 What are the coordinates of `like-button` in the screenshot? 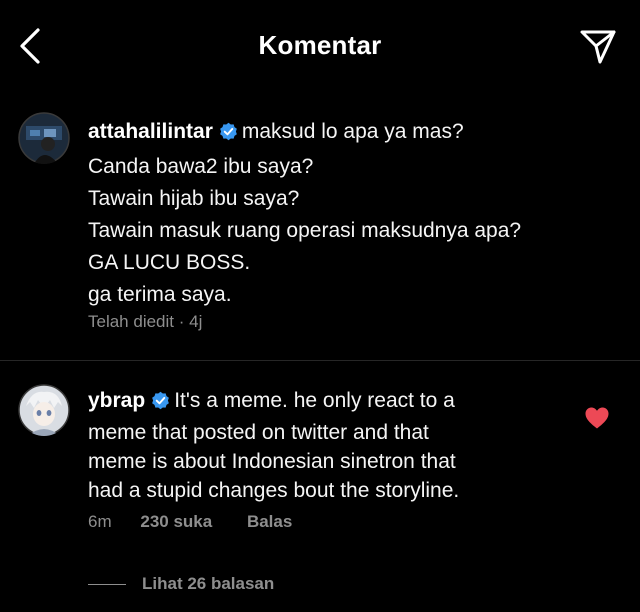 It's located at (597, 418).